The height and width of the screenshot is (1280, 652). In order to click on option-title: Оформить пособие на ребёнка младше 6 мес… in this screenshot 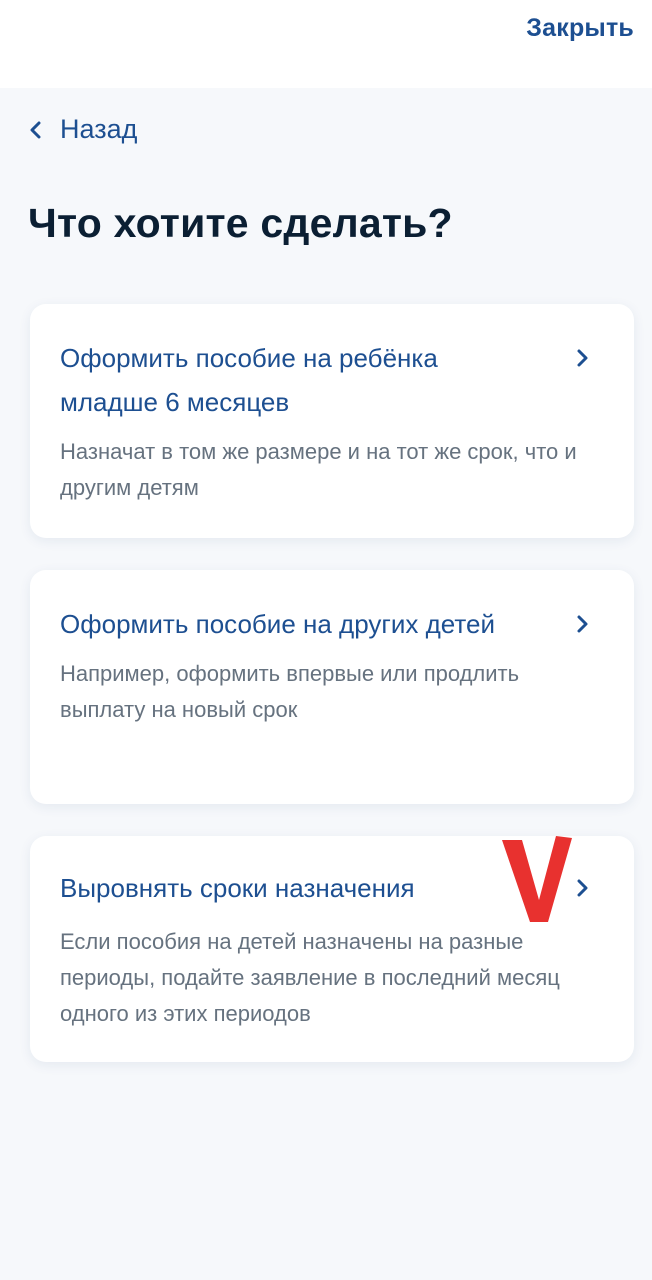, I will do `click(249, 380)`.